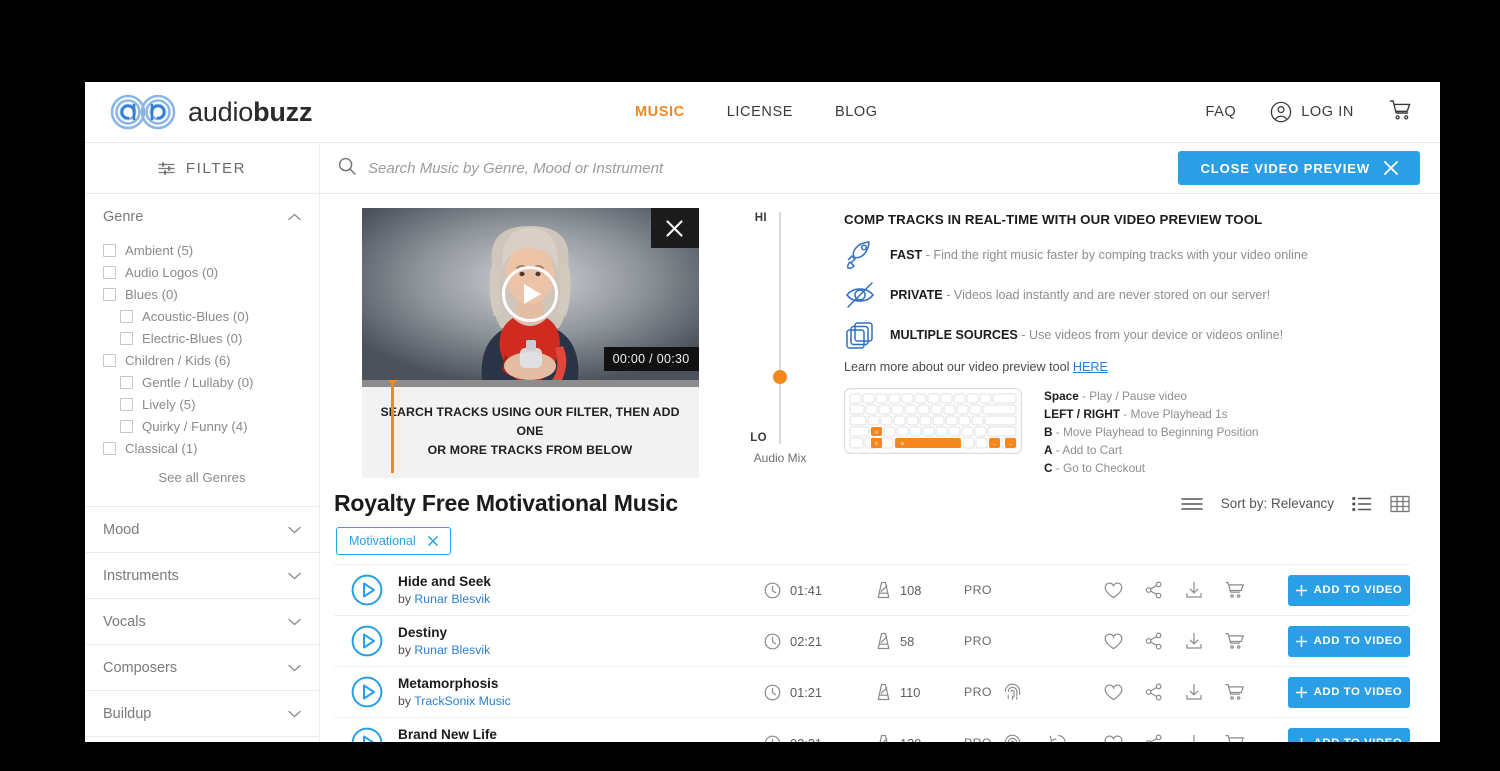 The height and width of the screenshot is (771, 1500). Describe the element at coordinates (462, 701) in the screenshot. I see `track-artist-link: TrackSonix Music` at that location.